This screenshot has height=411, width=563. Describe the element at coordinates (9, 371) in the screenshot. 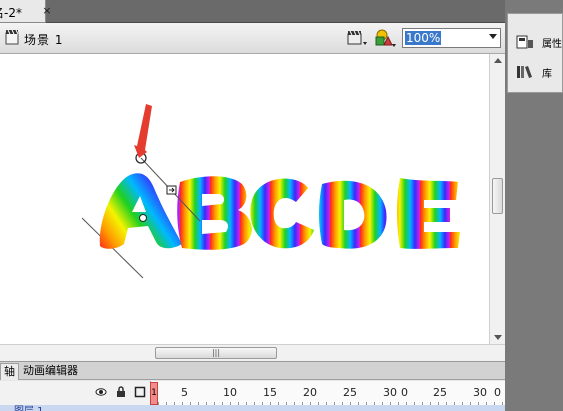

I see `tab-timeline: 轴` at that location.